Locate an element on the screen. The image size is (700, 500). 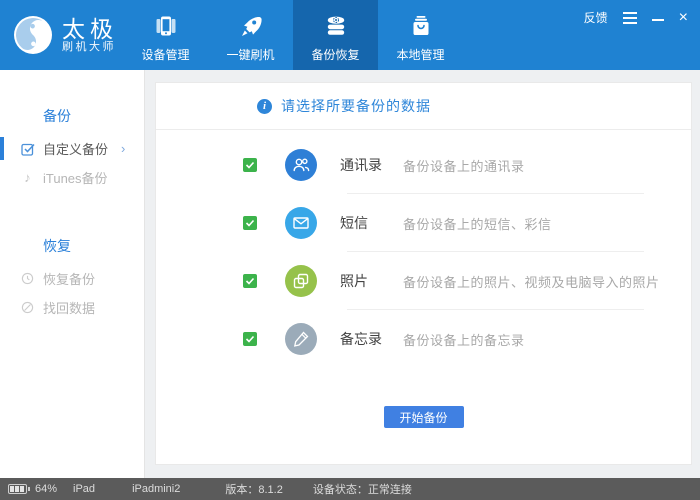
notes-icon is located at coordinates (301, 339).